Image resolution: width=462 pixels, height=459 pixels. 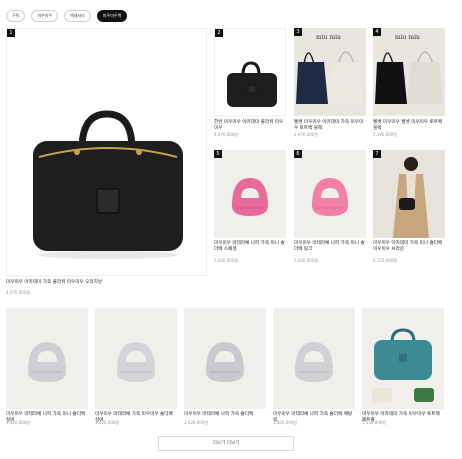 What do you see at coordinates (218, 154) in the screenshot?
I see `rank-badge: 5` at bounding box center [218, 154].